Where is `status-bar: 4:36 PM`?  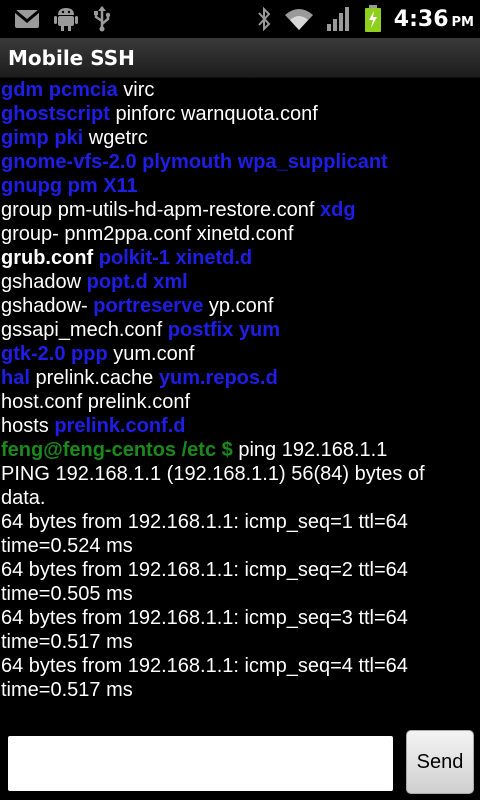 status-bar: 4:36 PM is located at coordinates (240, 19).